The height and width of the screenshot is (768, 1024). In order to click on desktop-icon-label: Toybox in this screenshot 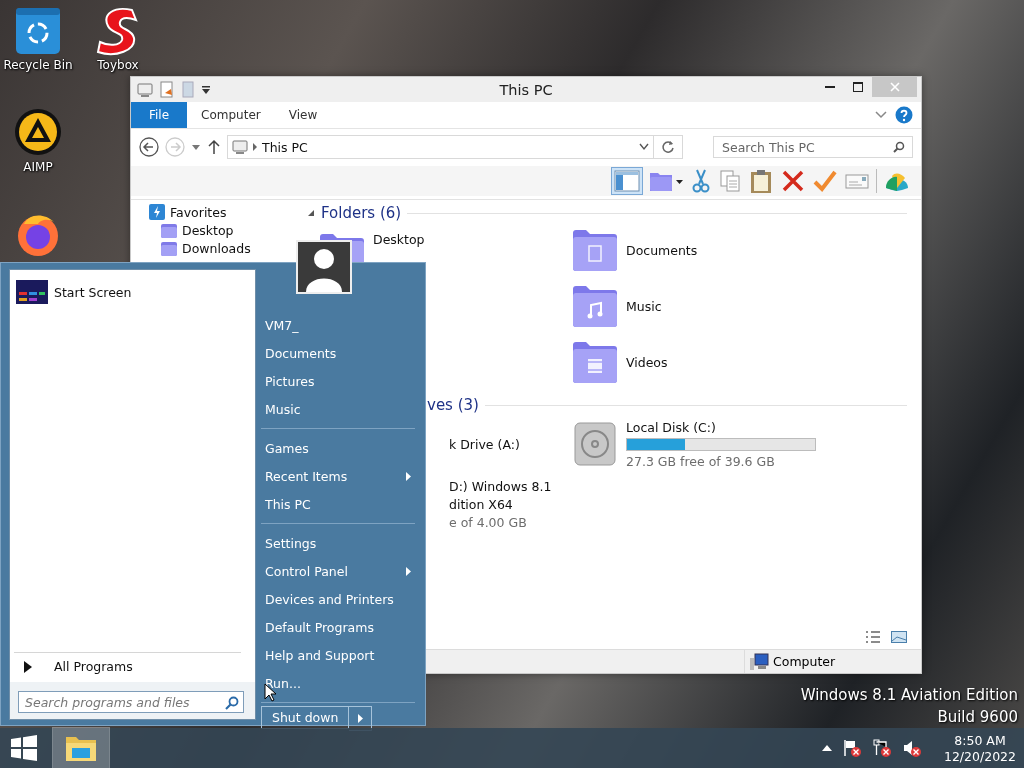, I will do `click(118, 65)`.